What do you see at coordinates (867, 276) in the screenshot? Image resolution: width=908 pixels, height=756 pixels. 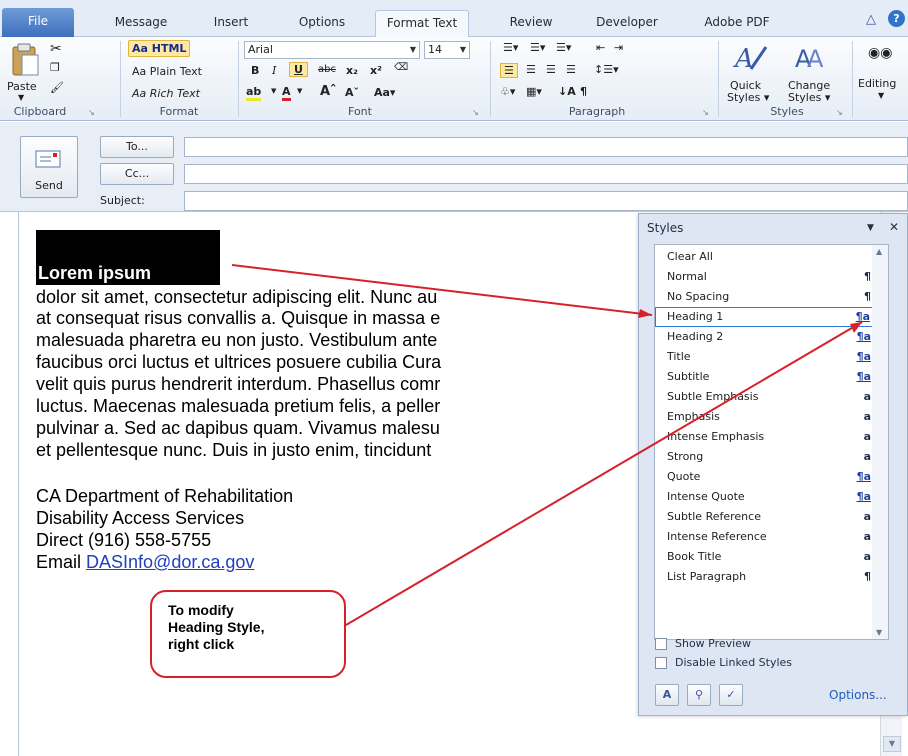 I see `paragraph-mark-icon: ¶` at bounding box center [867, 276].